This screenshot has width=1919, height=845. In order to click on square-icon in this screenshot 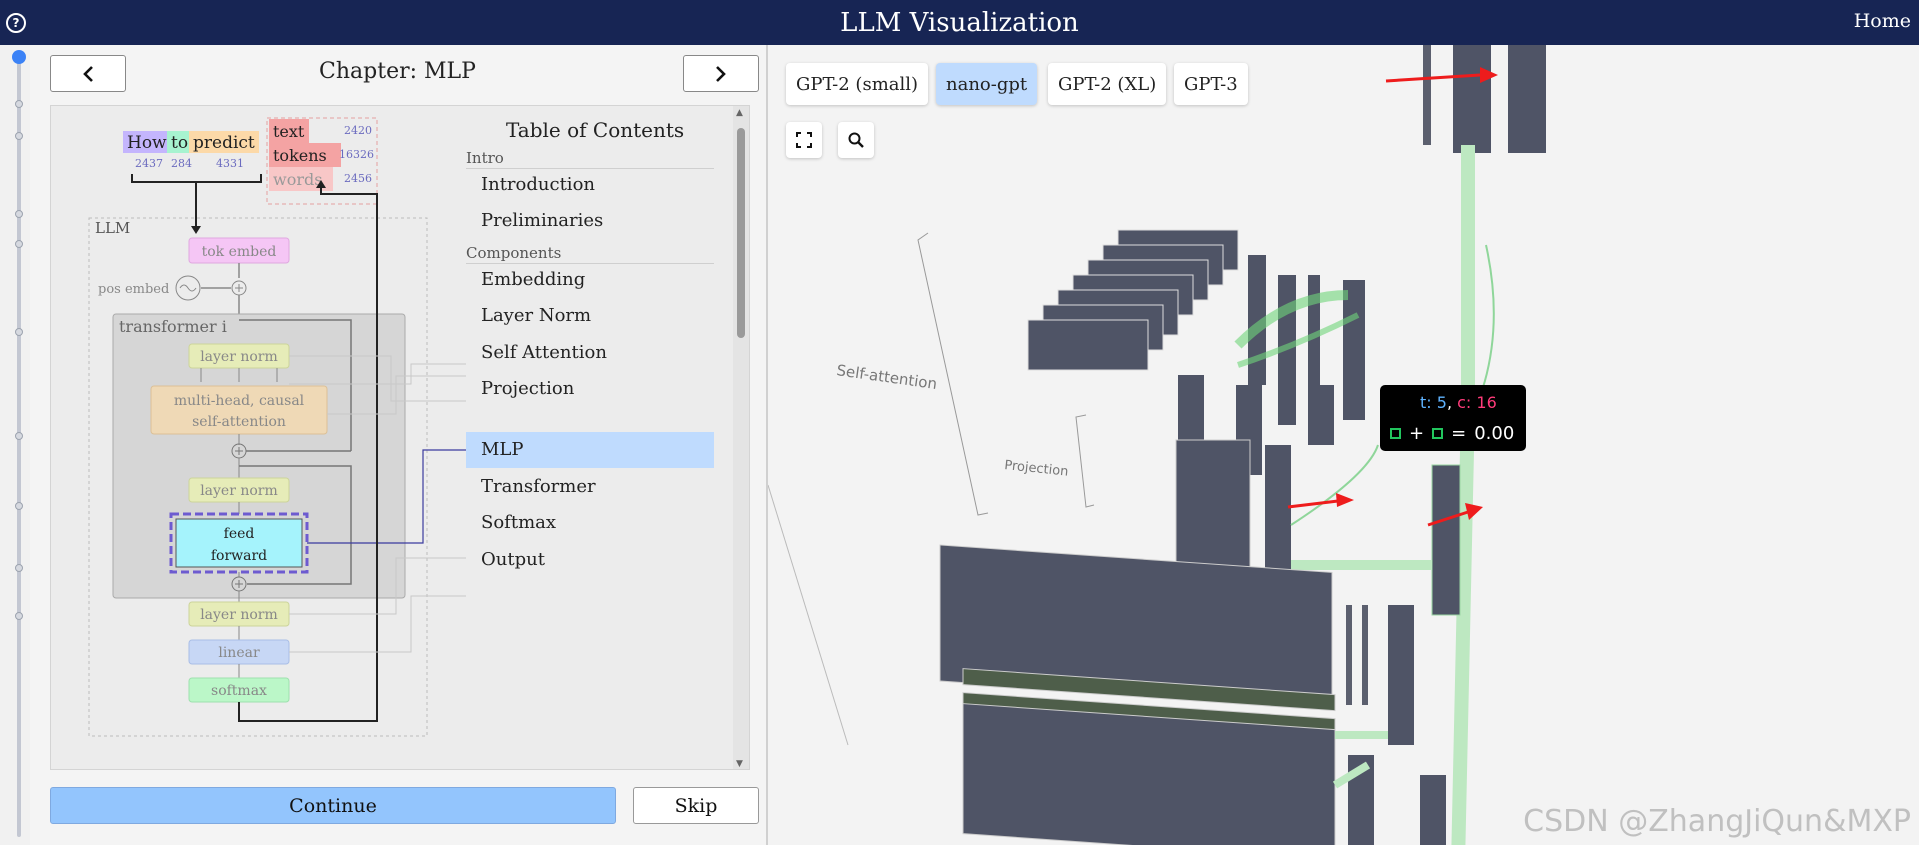, I will do `click(1395, 433)`.